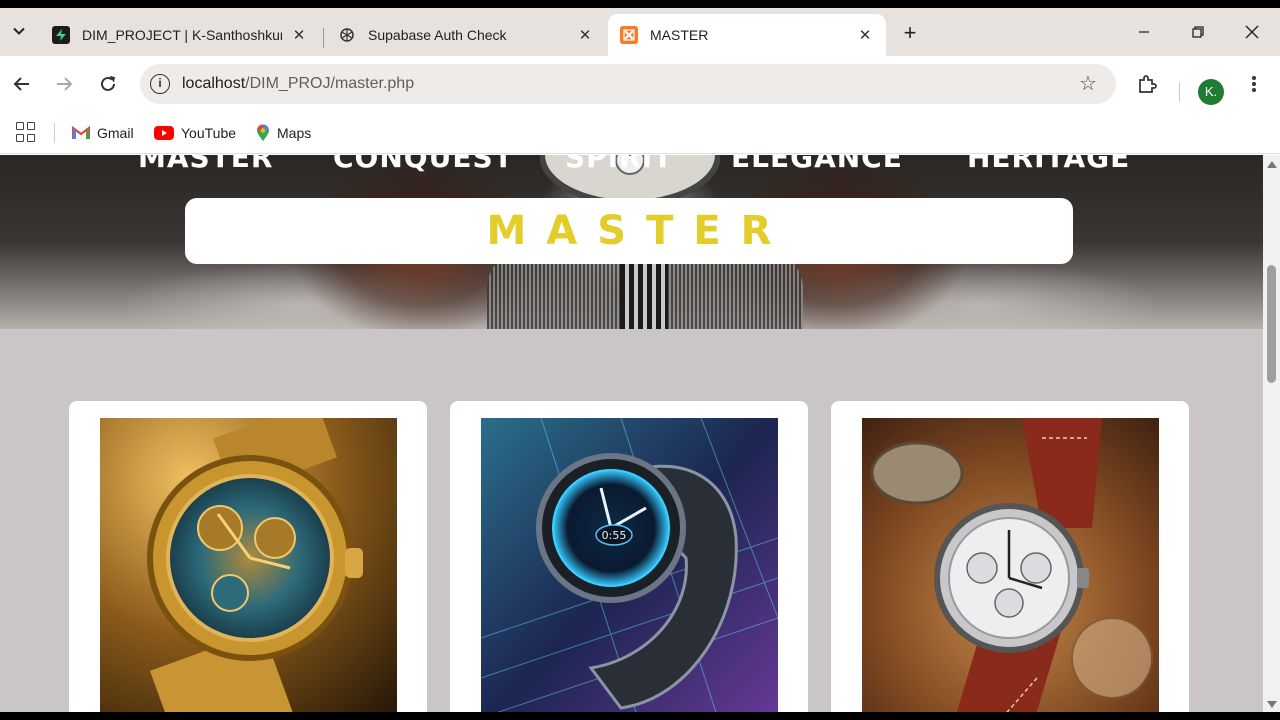 The width and height of the screenshot is (1280, 720). Describe the element at coordinates (54, 133) in the screenshot. I see `bookmarks-divider` at that location.